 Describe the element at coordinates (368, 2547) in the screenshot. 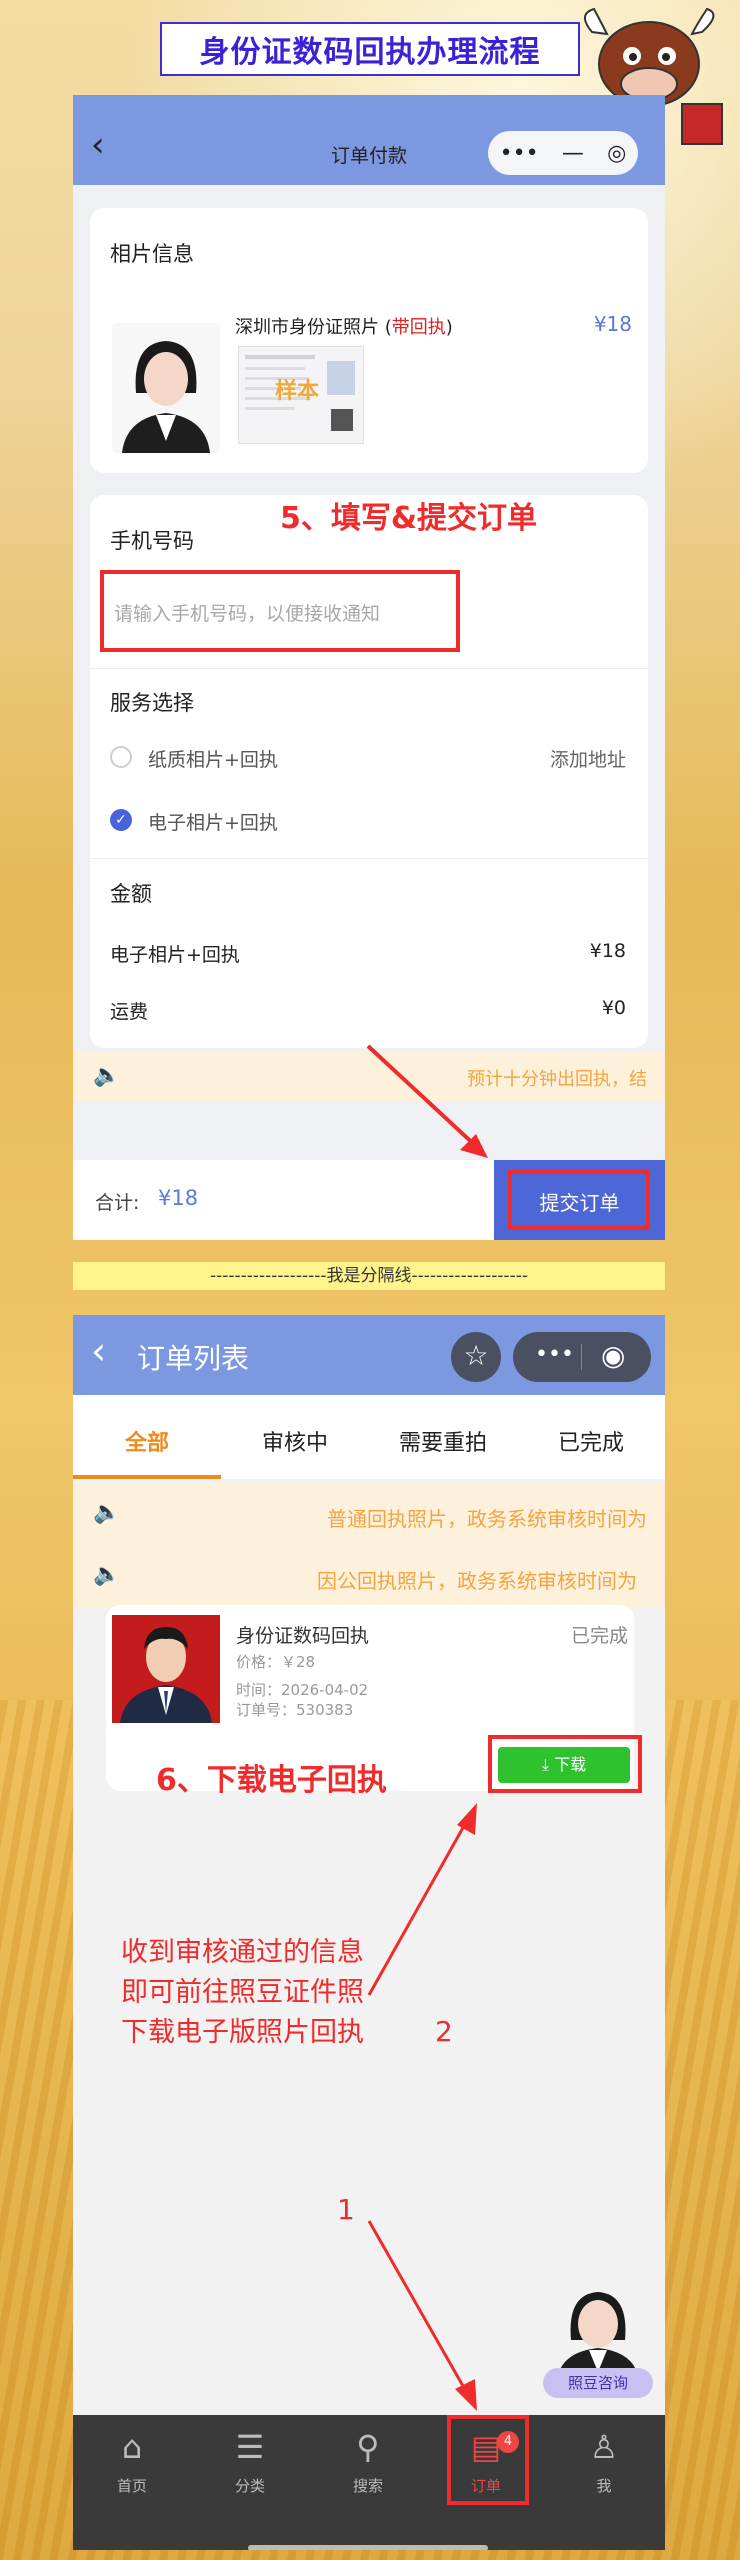

I see `home-indicator` at that location.